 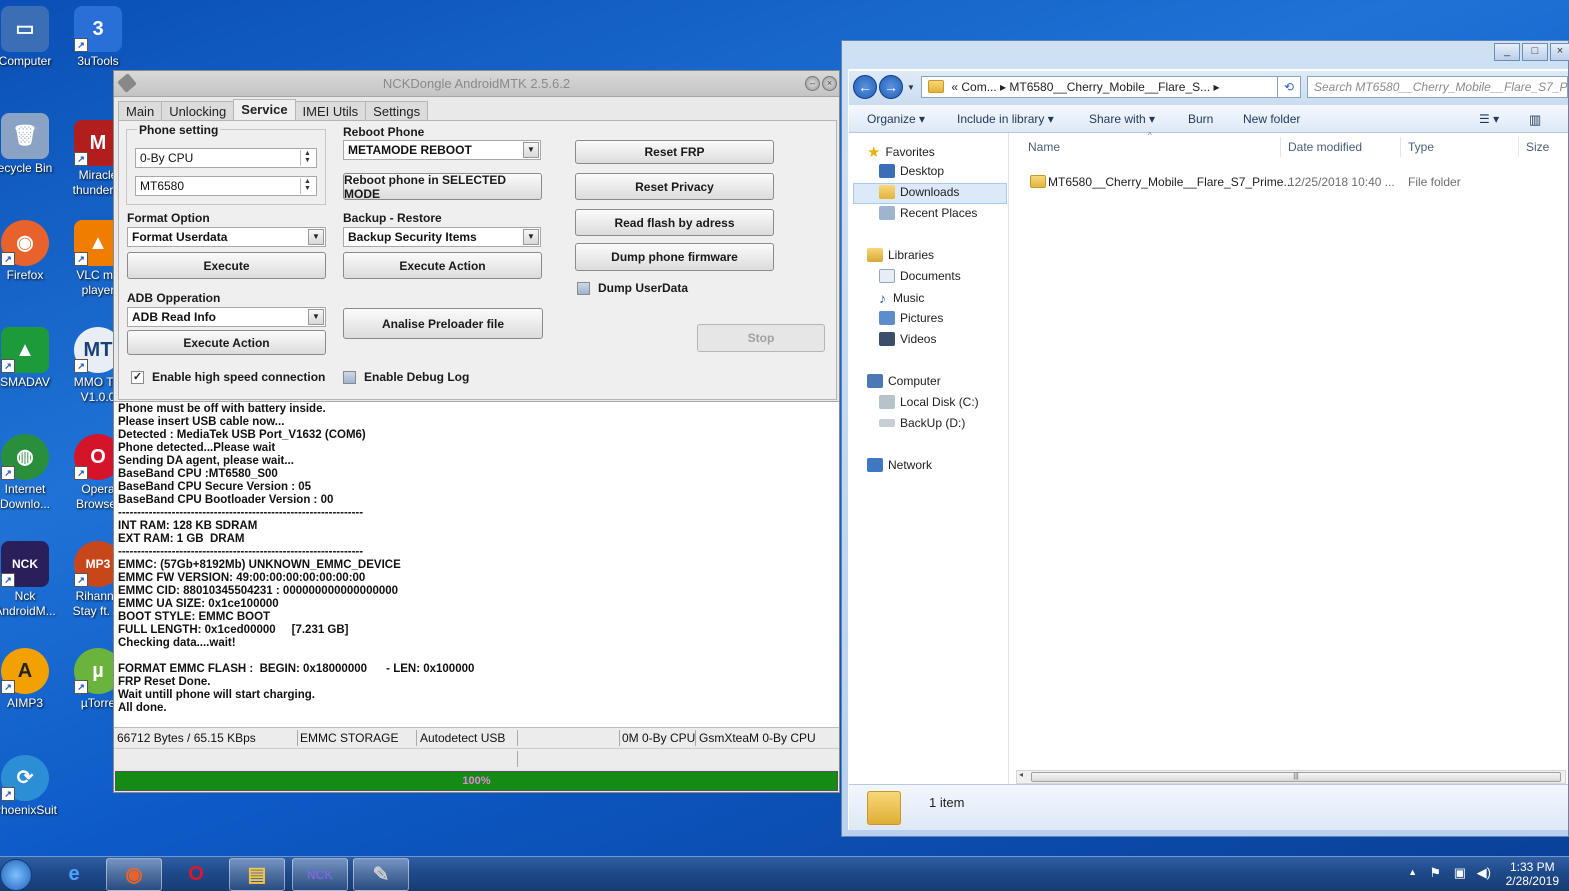 I want to click on tab-settings: Settings, so click(x=397, y=111).